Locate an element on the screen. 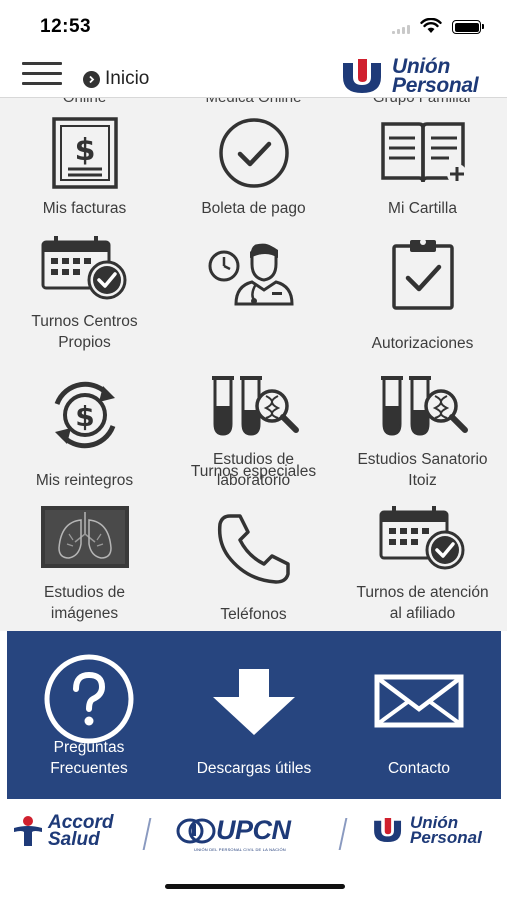  tile-label: Teléfonos is located at coordinates (253, 614).